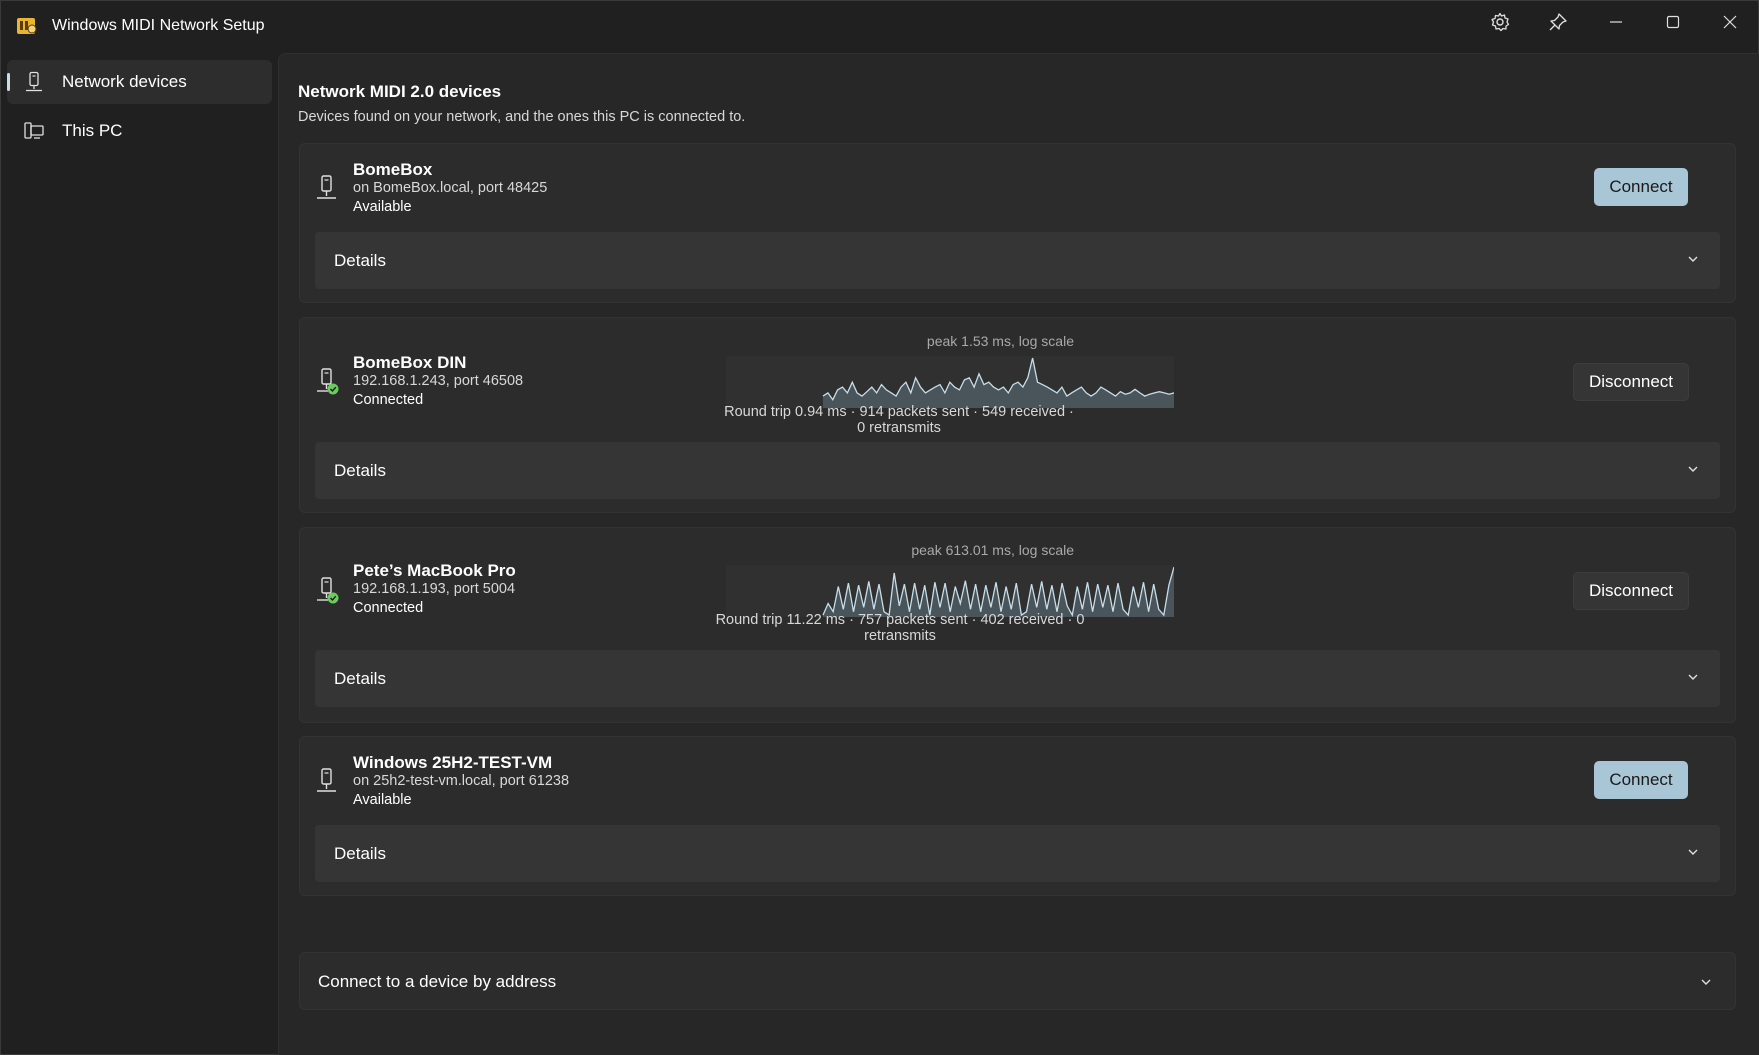 Image resolution: width=1759 pixels, height=1055 pixels. I want to click on minimize-button, so click(1616, 22).